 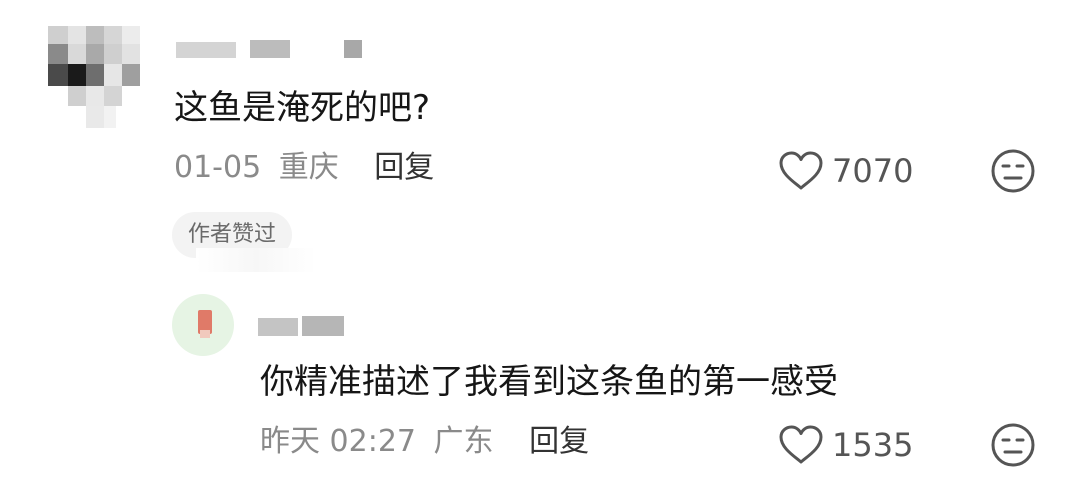 What do you see at coordinates (559, 441) in the screenshot?
I see `reply-reply-button: 回复` at bounding box center [559, 441].